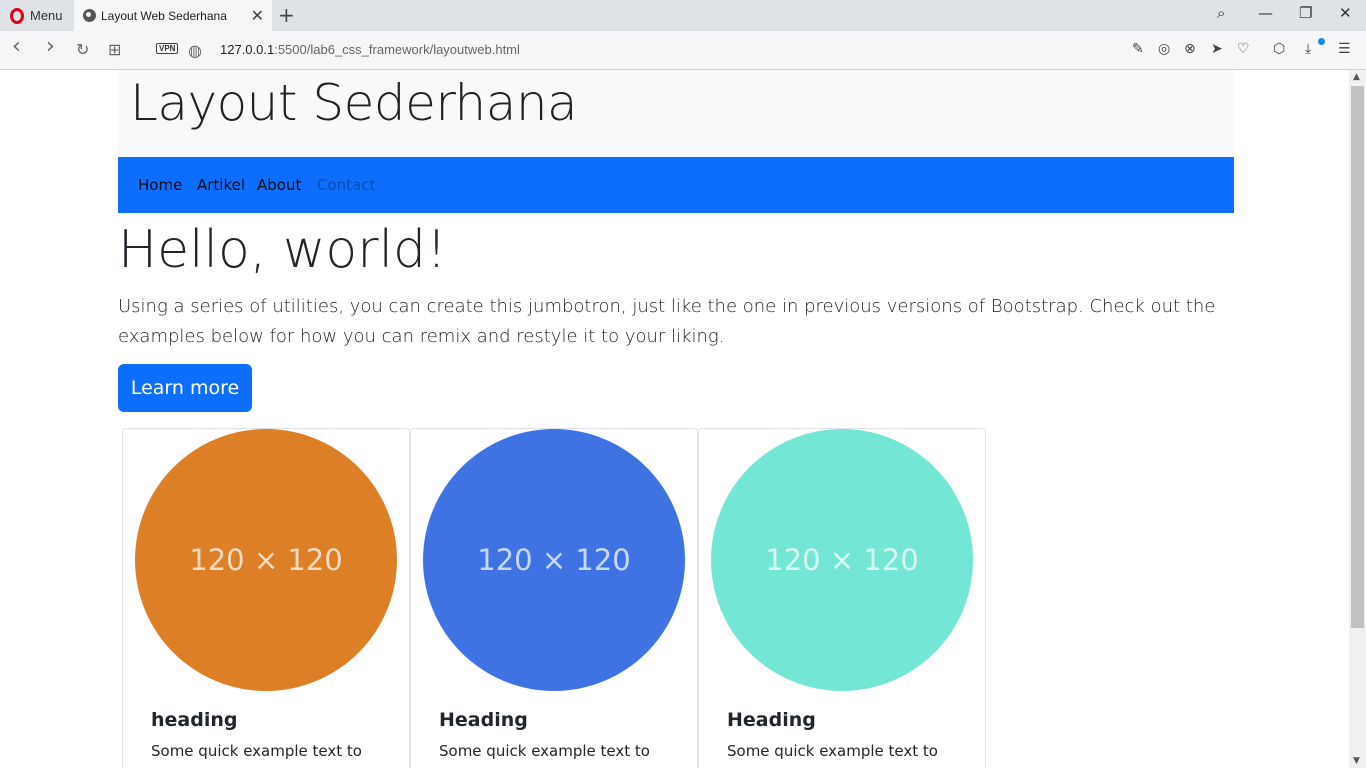 This screenshot has height=768, width=1366. Describe the element at coordinates (1356, 761) in the screenshot. I see `scroll-down-arrow-icon: ▼` at that location.